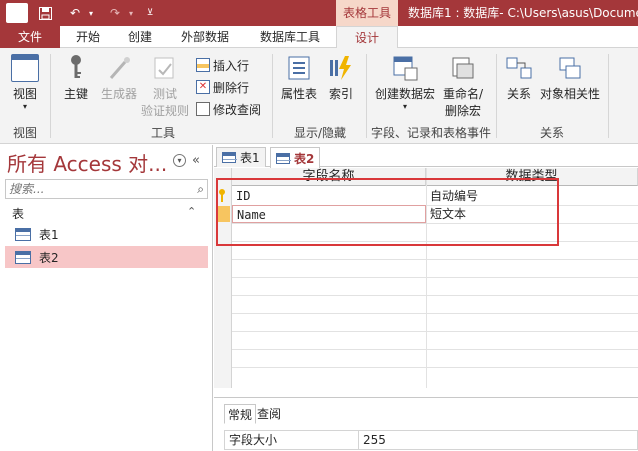  What do you see at coordinates (196, 160) in the screenshot?
I see `shutter-bar-close-icon: «` at bounding box center [196, 160].